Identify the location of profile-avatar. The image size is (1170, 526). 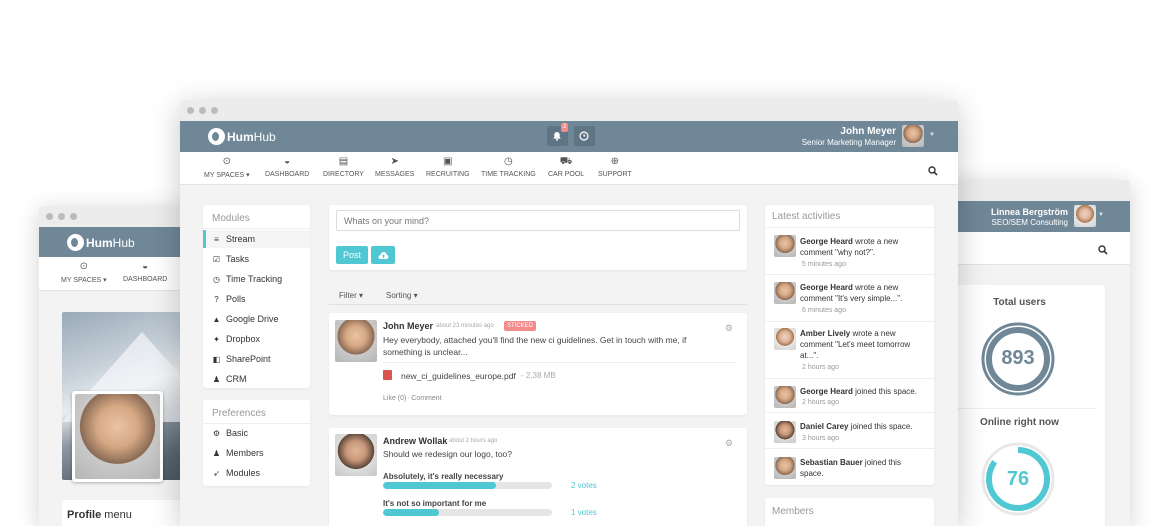
(117, 436).